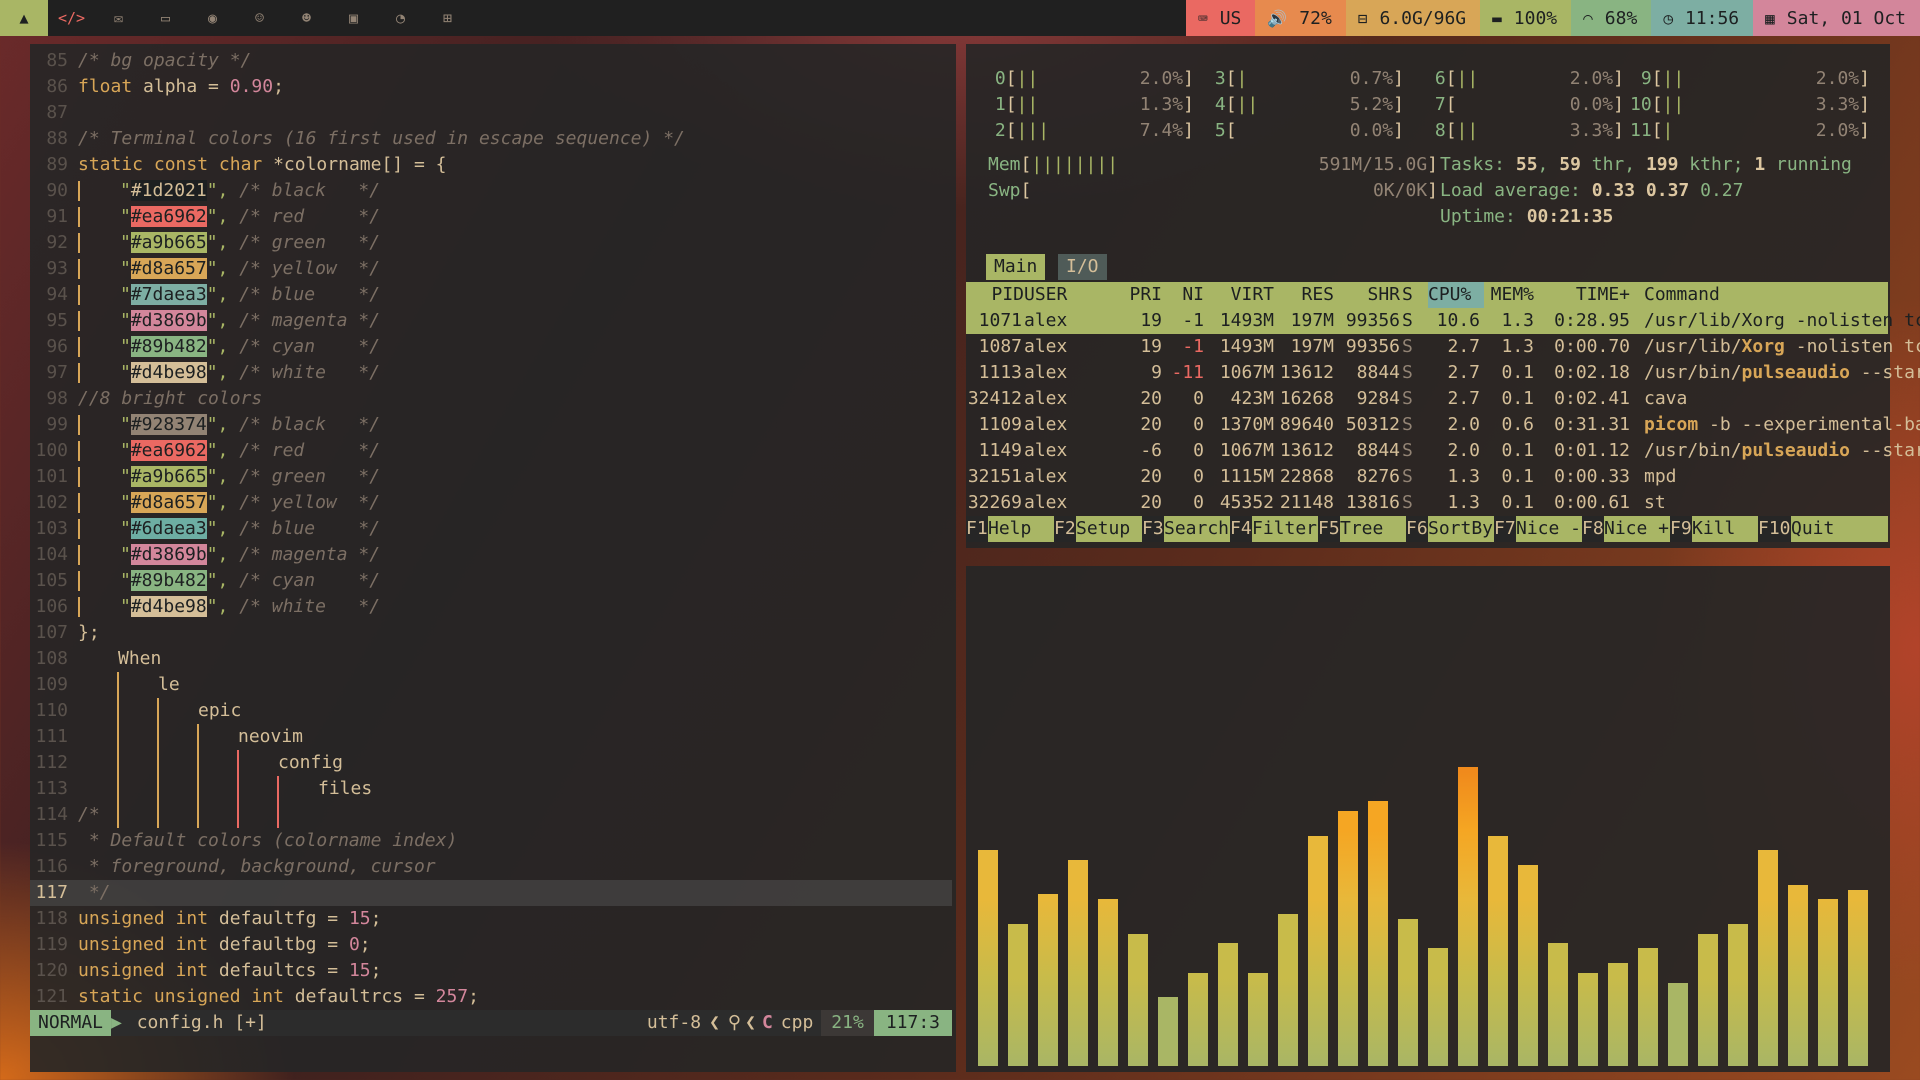  Describe the element at coordinates (447, 18) in the screenshot. I see `grid-icon: ⊞` at that location.